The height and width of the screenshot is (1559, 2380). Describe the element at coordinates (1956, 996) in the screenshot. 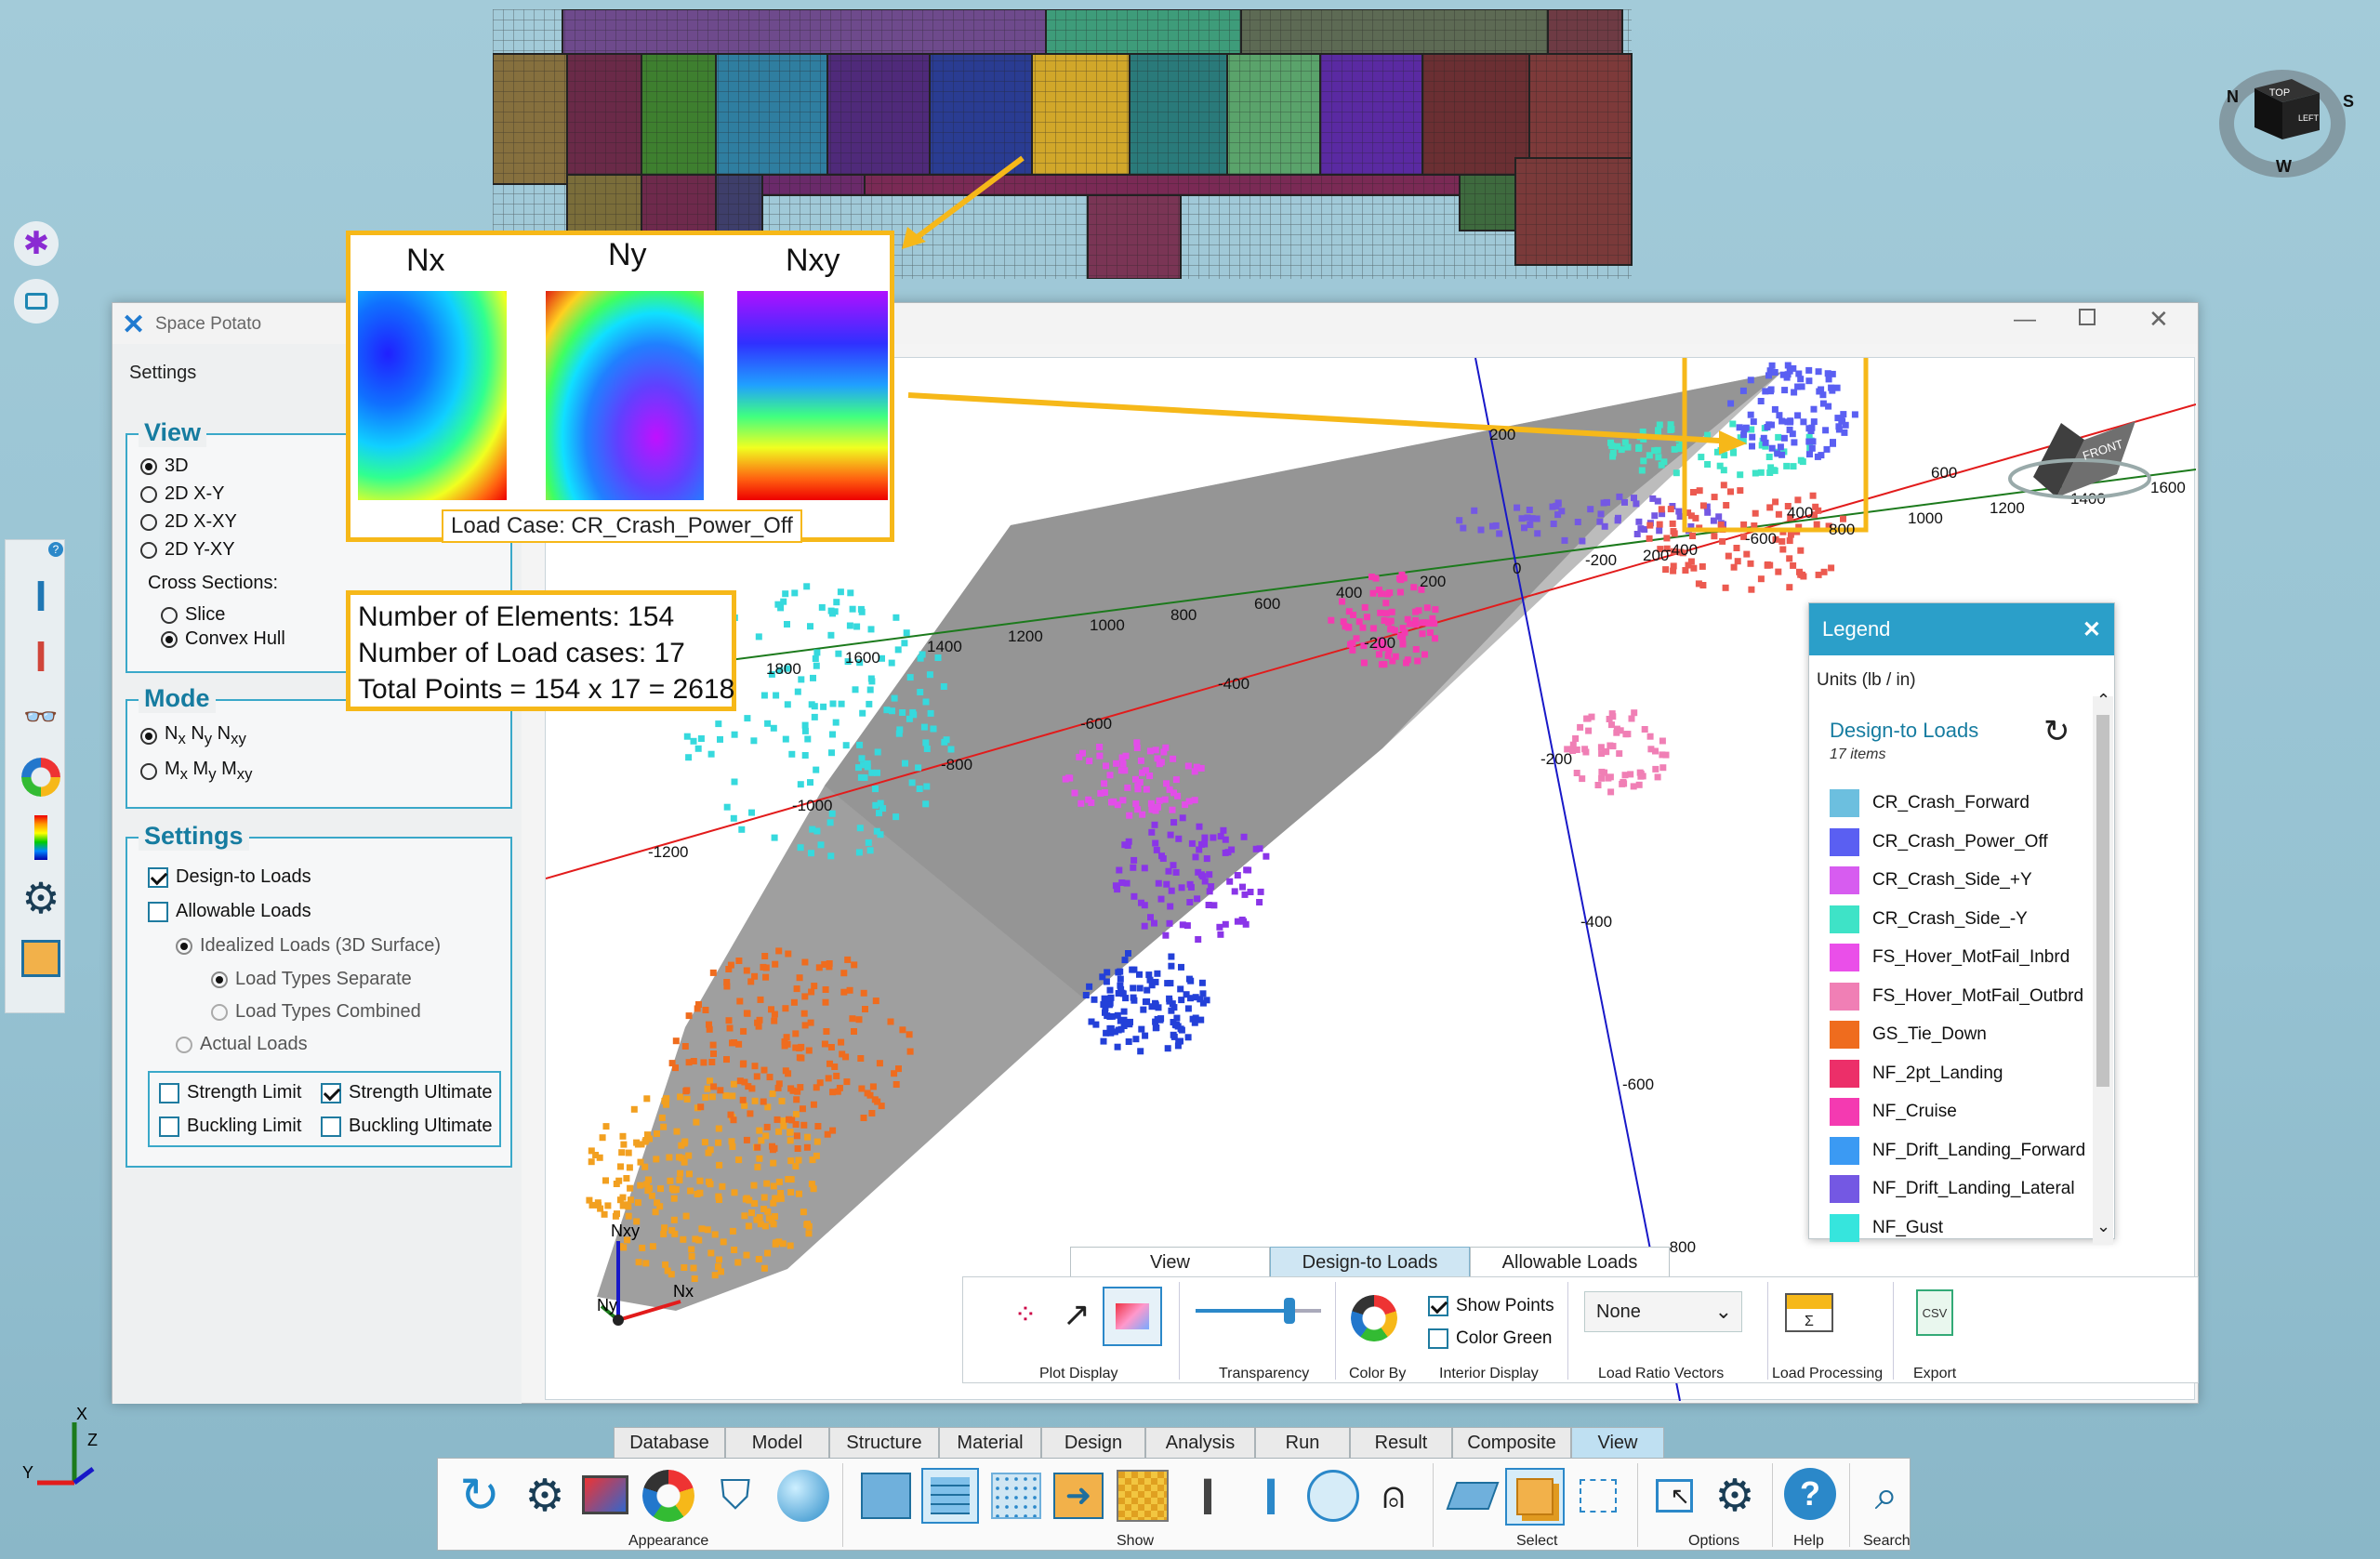

I see `legend-item: FS_Hover_MotFail_Outbrd` at that location.